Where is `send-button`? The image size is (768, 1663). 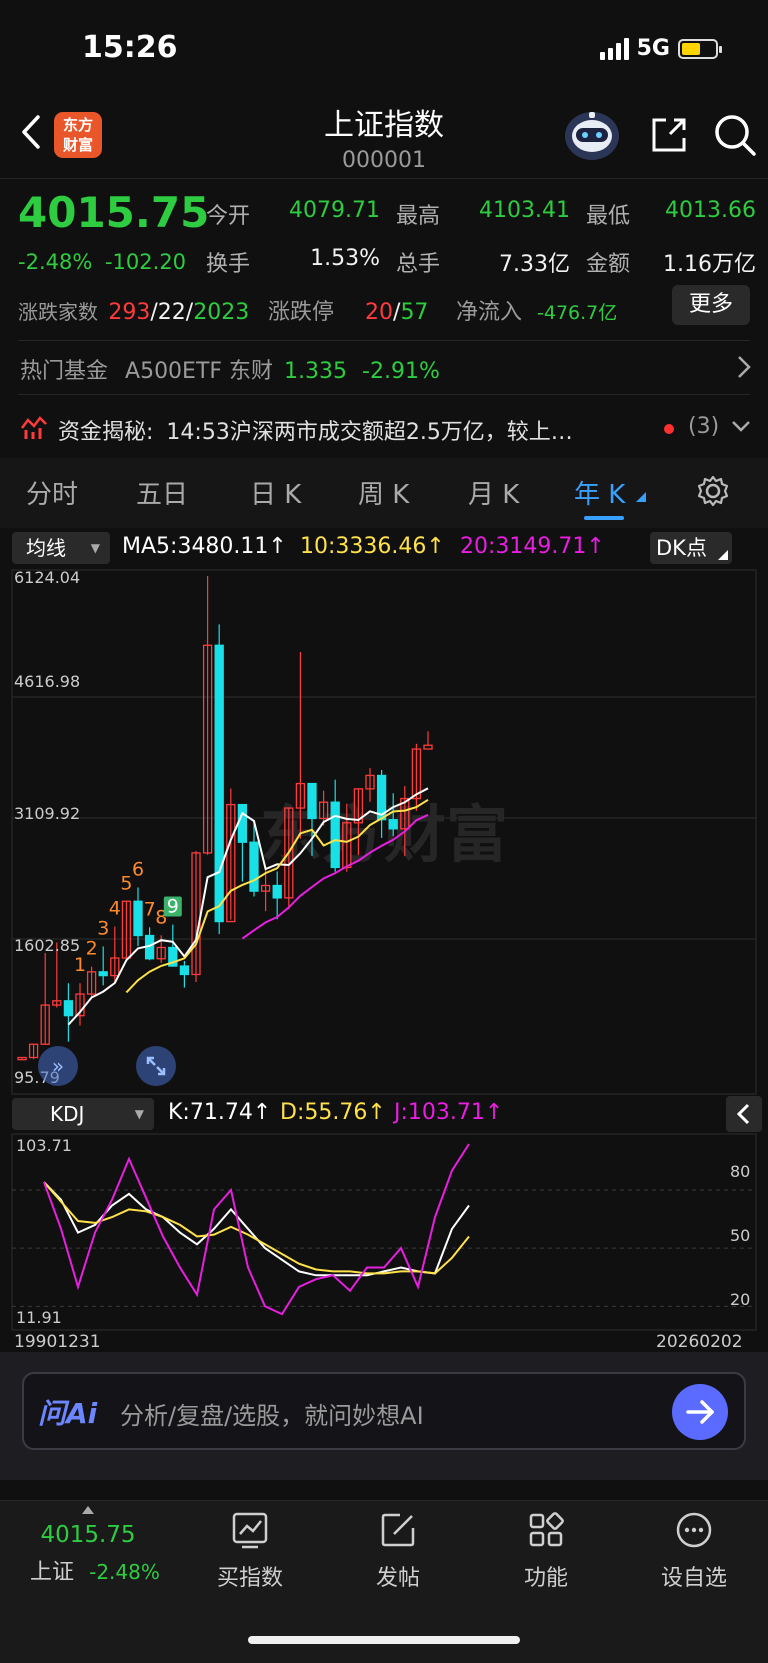
send-button is located at coordinates (700, 1412).